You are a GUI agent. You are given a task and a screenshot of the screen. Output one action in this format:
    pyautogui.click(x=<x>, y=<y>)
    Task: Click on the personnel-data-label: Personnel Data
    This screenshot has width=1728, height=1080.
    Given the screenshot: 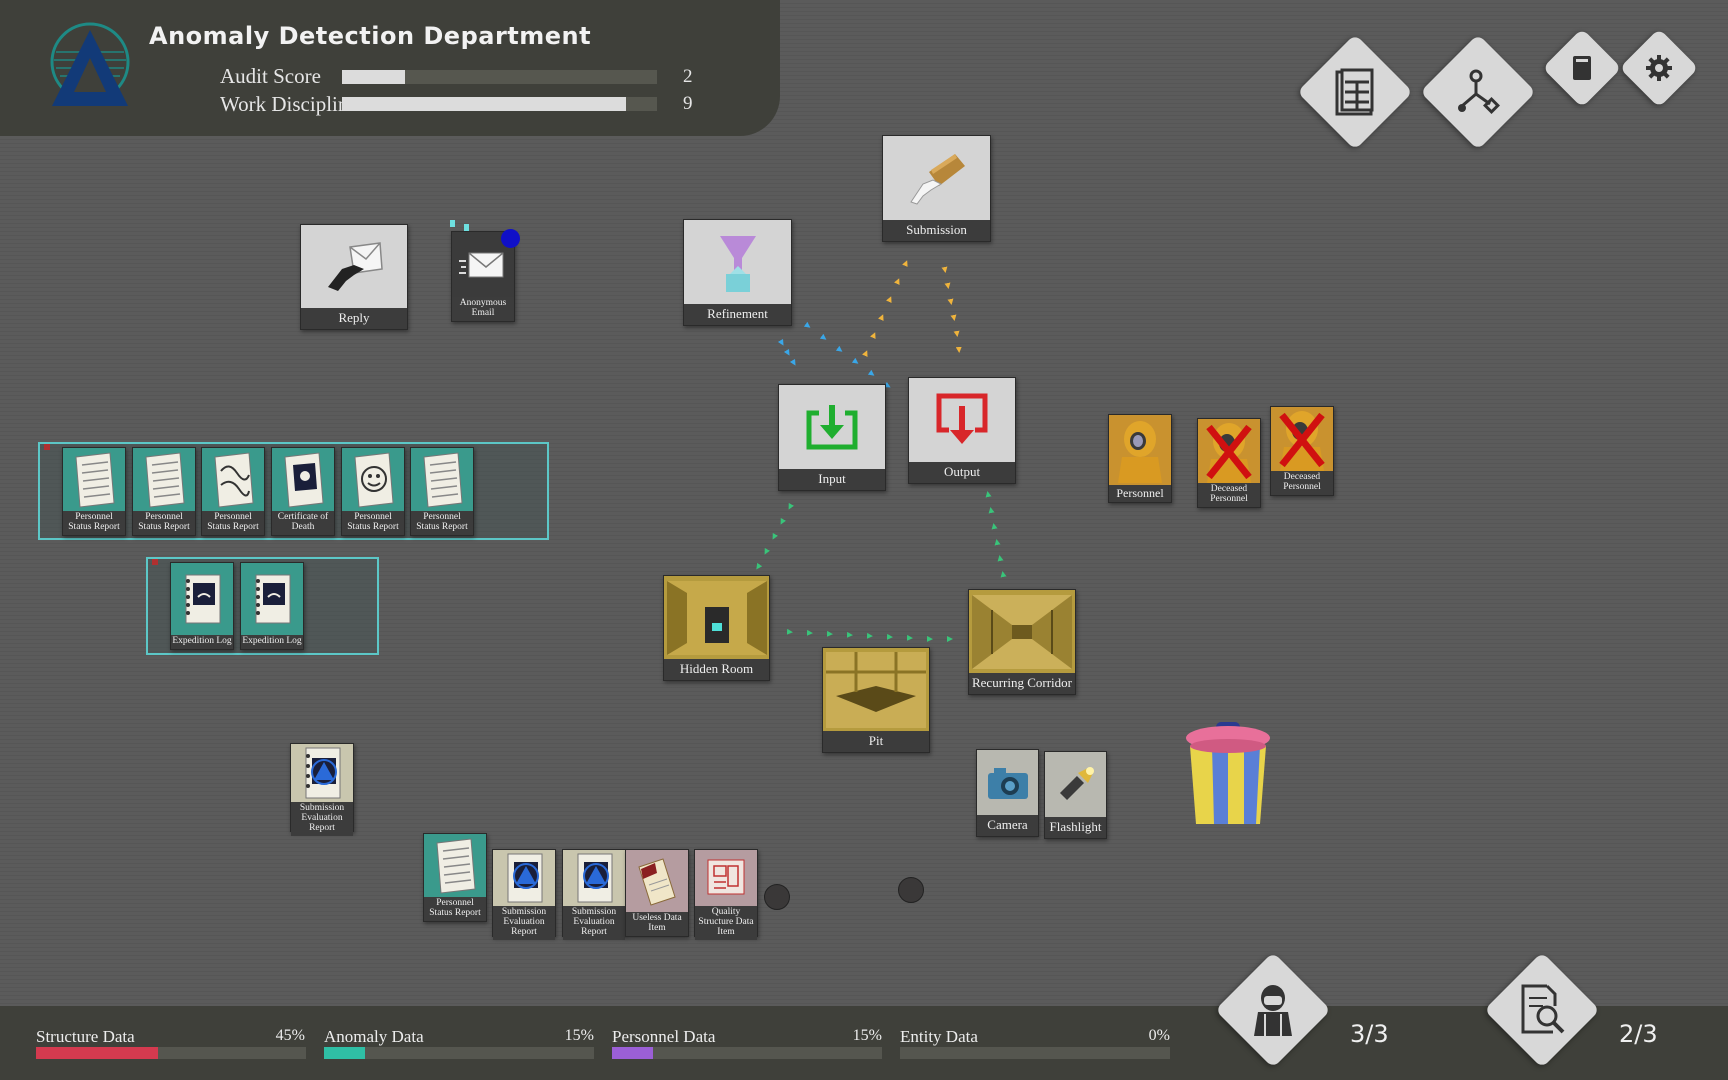 What is the action you would take?
    pyautogui.click(x=664, y=1036)
    